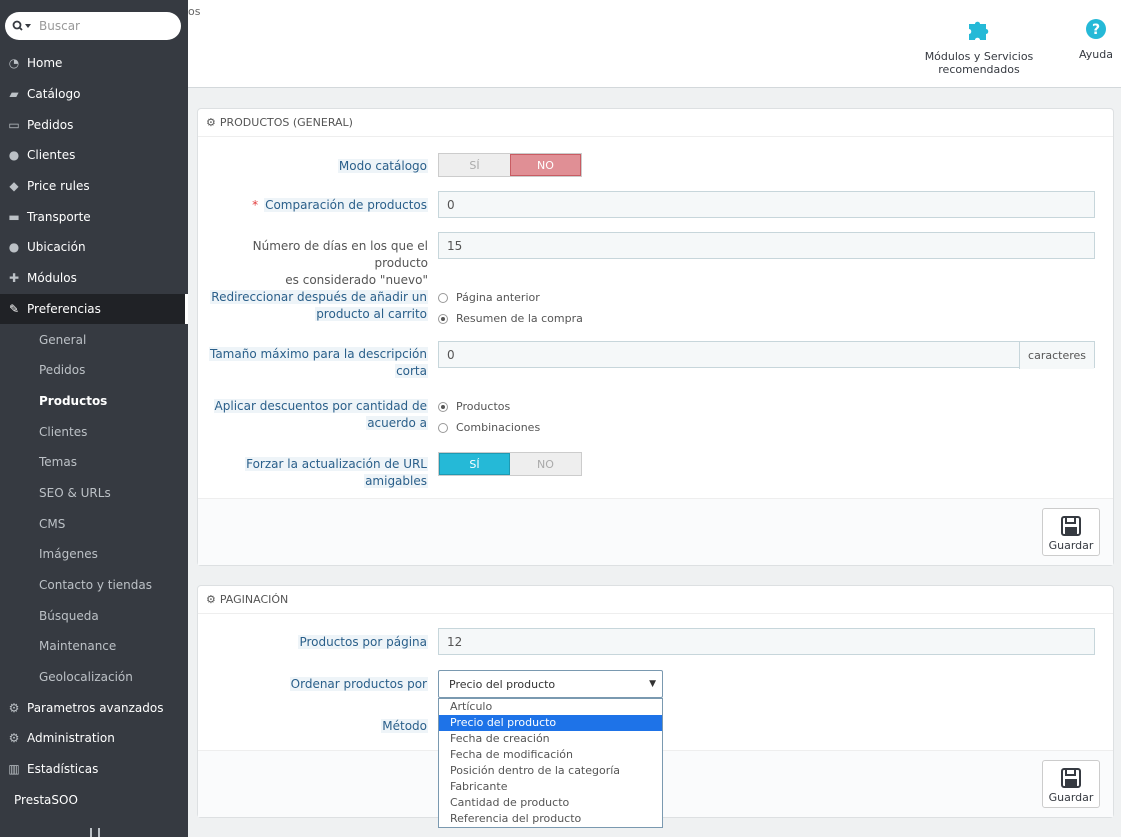 This screenshot has height=837, width=1121. Describe the element at coordinates (1096, 54) in the screenshot. I see `help-label: Ayuda` at that location.